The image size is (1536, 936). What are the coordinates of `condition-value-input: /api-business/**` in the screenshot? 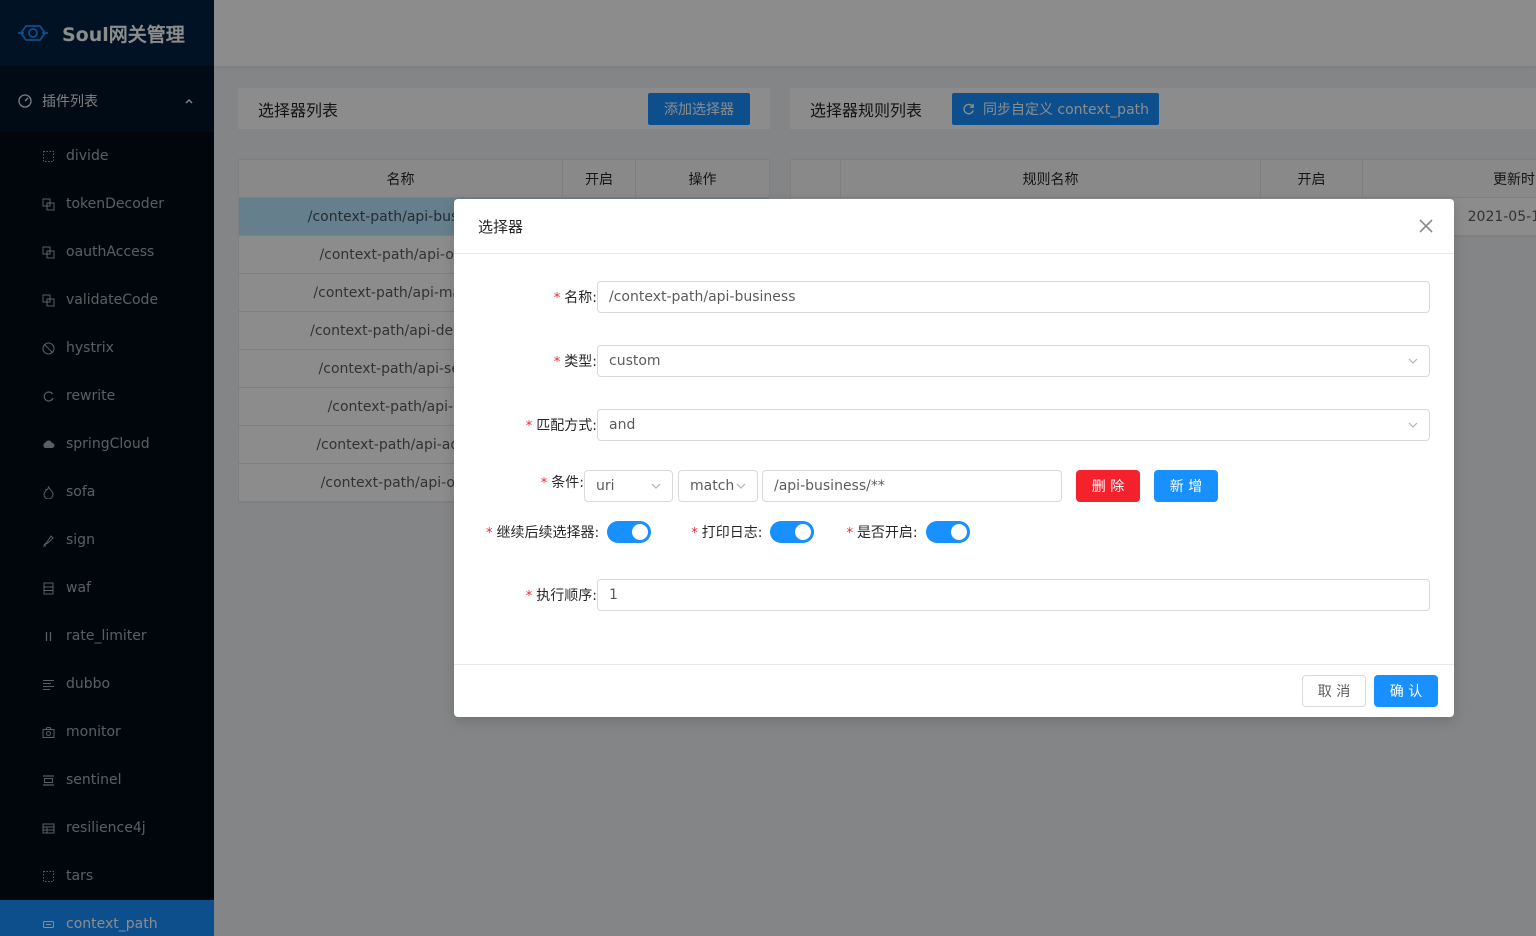 It's located at (912, 486).